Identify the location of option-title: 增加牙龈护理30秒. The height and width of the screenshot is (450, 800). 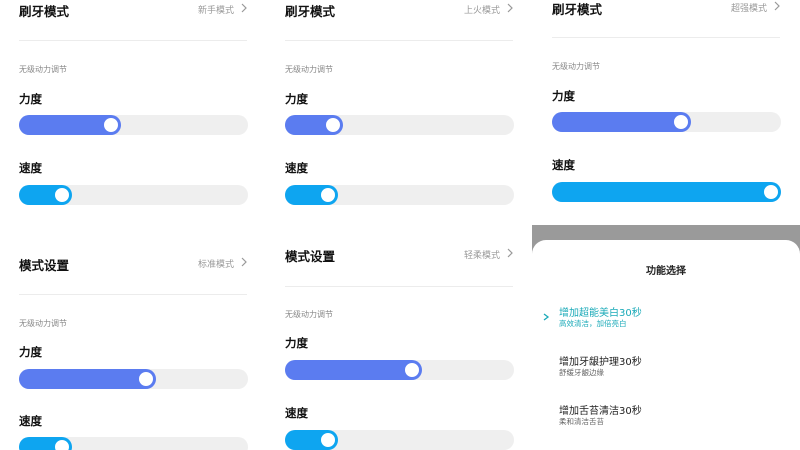
(600, 362).